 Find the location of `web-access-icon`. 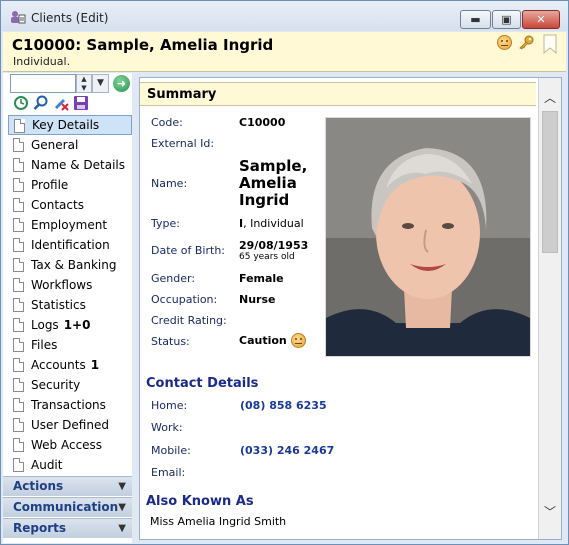

web-access-icon is located at coordinates (18, 445).